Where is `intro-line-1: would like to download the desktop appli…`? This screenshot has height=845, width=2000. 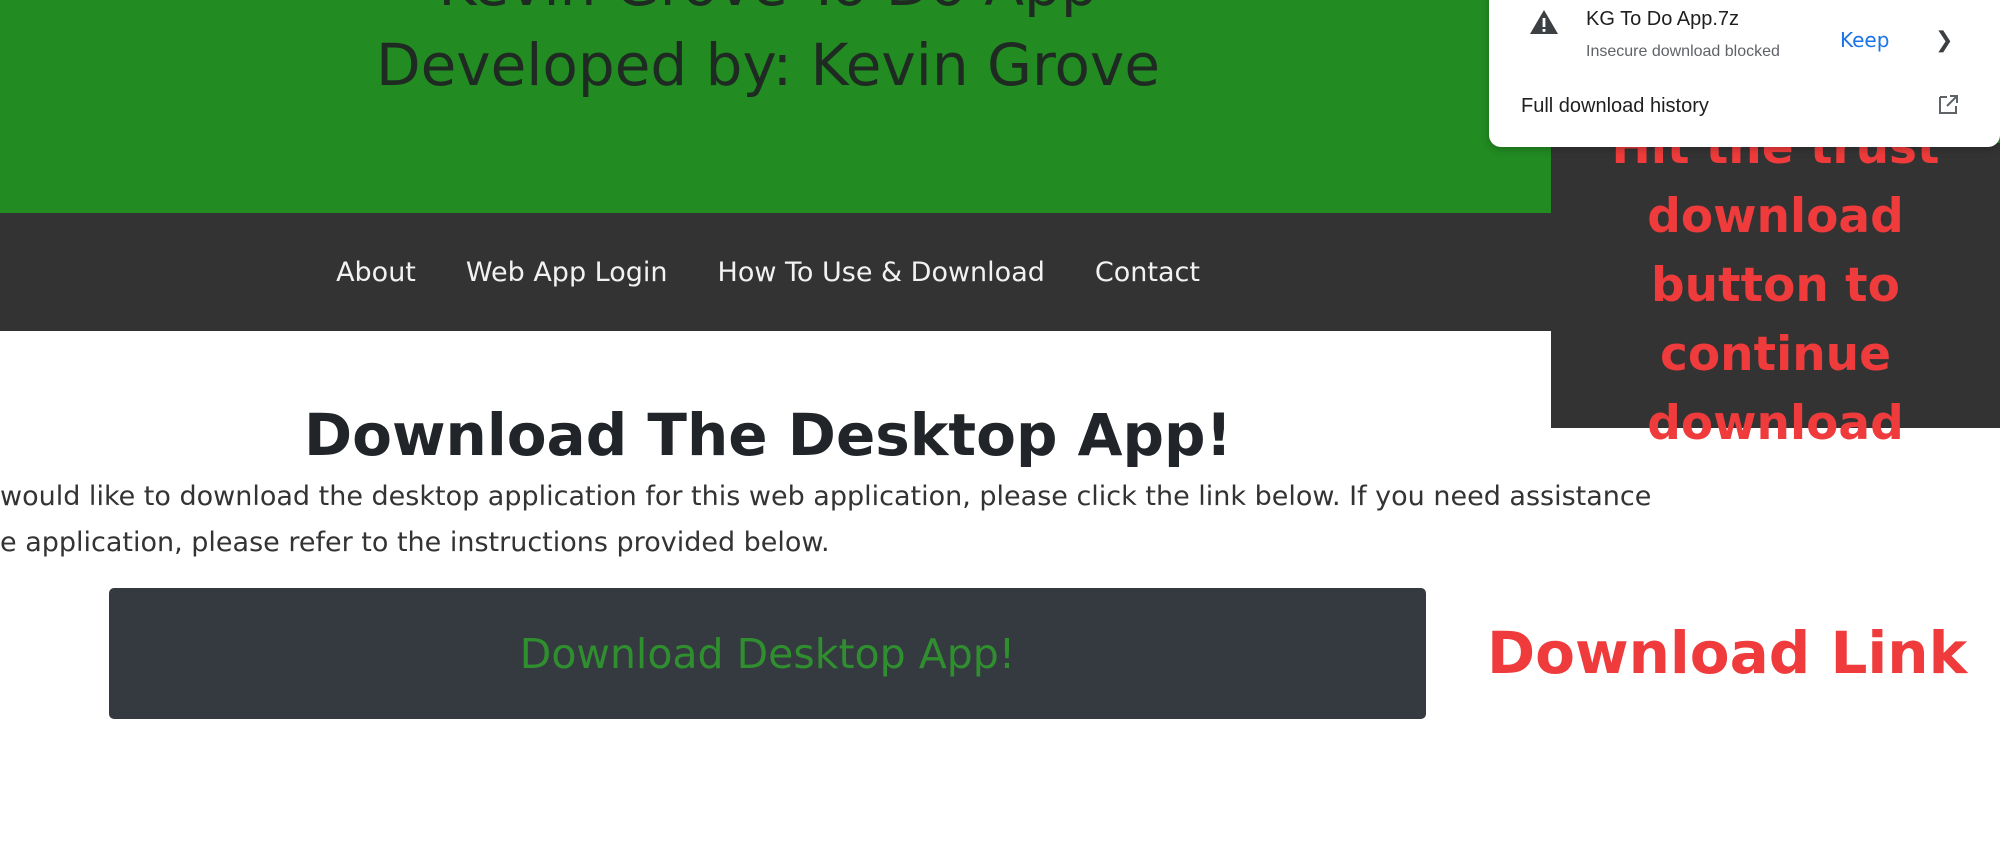
intro-line-1: would like to download the desktop appli… is located at coordinates (826, 496).